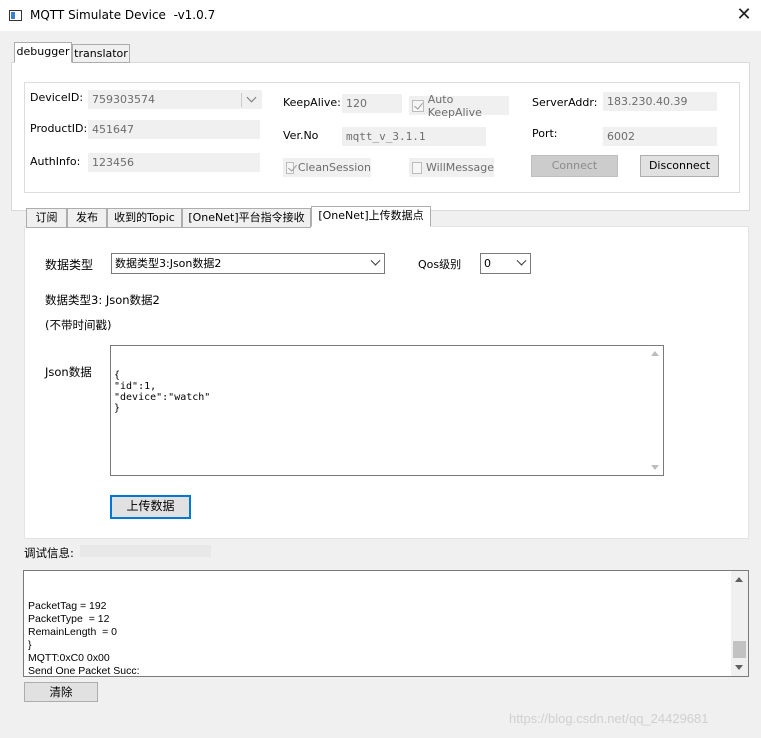  Describe the element at coordinates (414, 136) in the screenshot. I see `version-field: mqtt_v_3.1.1` at that location.